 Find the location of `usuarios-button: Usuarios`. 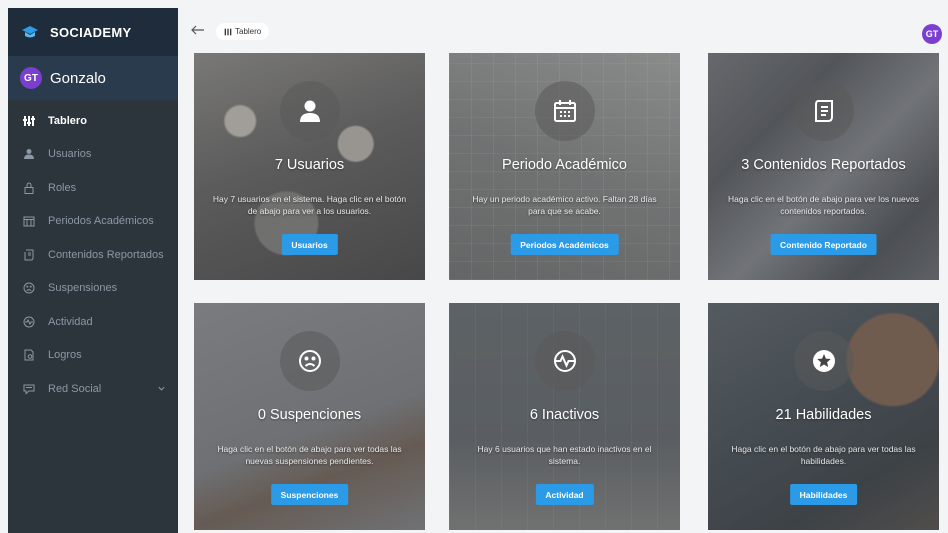

usuarios-button: Usuarios is located at coordinates (309, 244).